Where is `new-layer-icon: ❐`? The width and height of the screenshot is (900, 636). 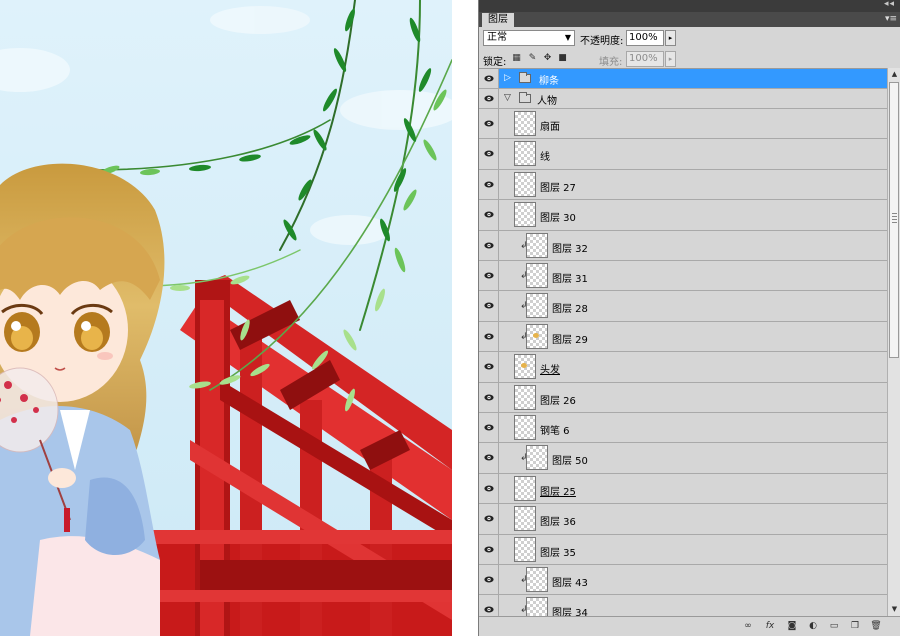 new-layer-icon: ❐ is located at coordinates (855, 626).